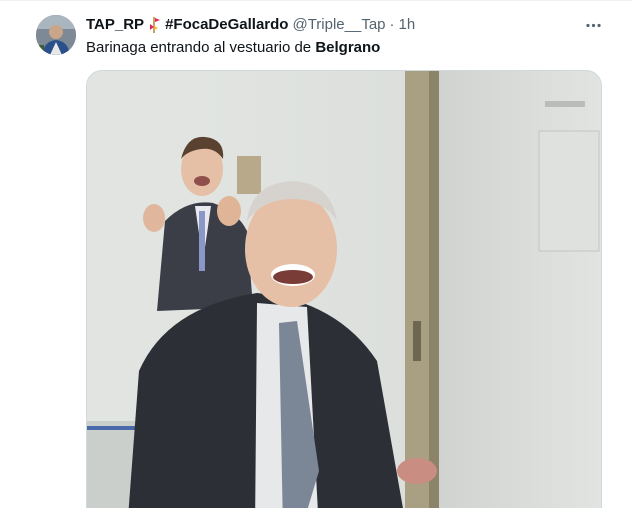 The image size is (632, 508). What do you see at coordinates (227, 24) in the screenshot?
I see `hashtag-in-name: #FocaDeGallardo` at bounding box center [227, 24].